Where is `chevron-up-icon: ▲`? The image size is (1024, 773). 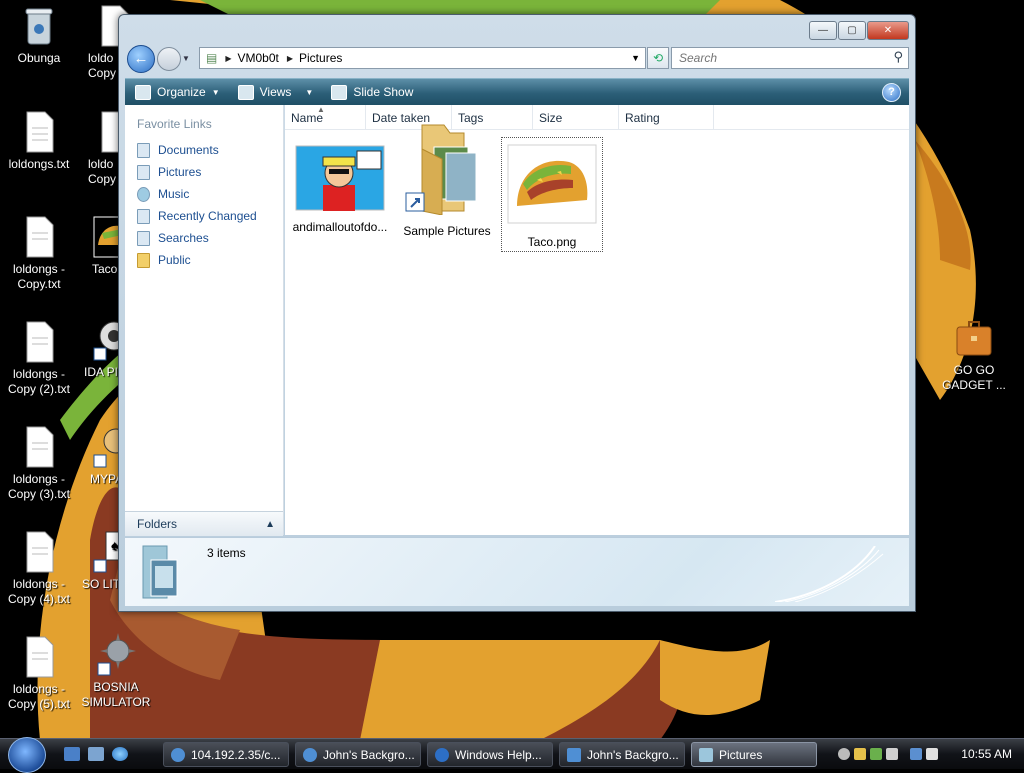 chevron-up-icon: ▲ is located at coordinates (270, 524).